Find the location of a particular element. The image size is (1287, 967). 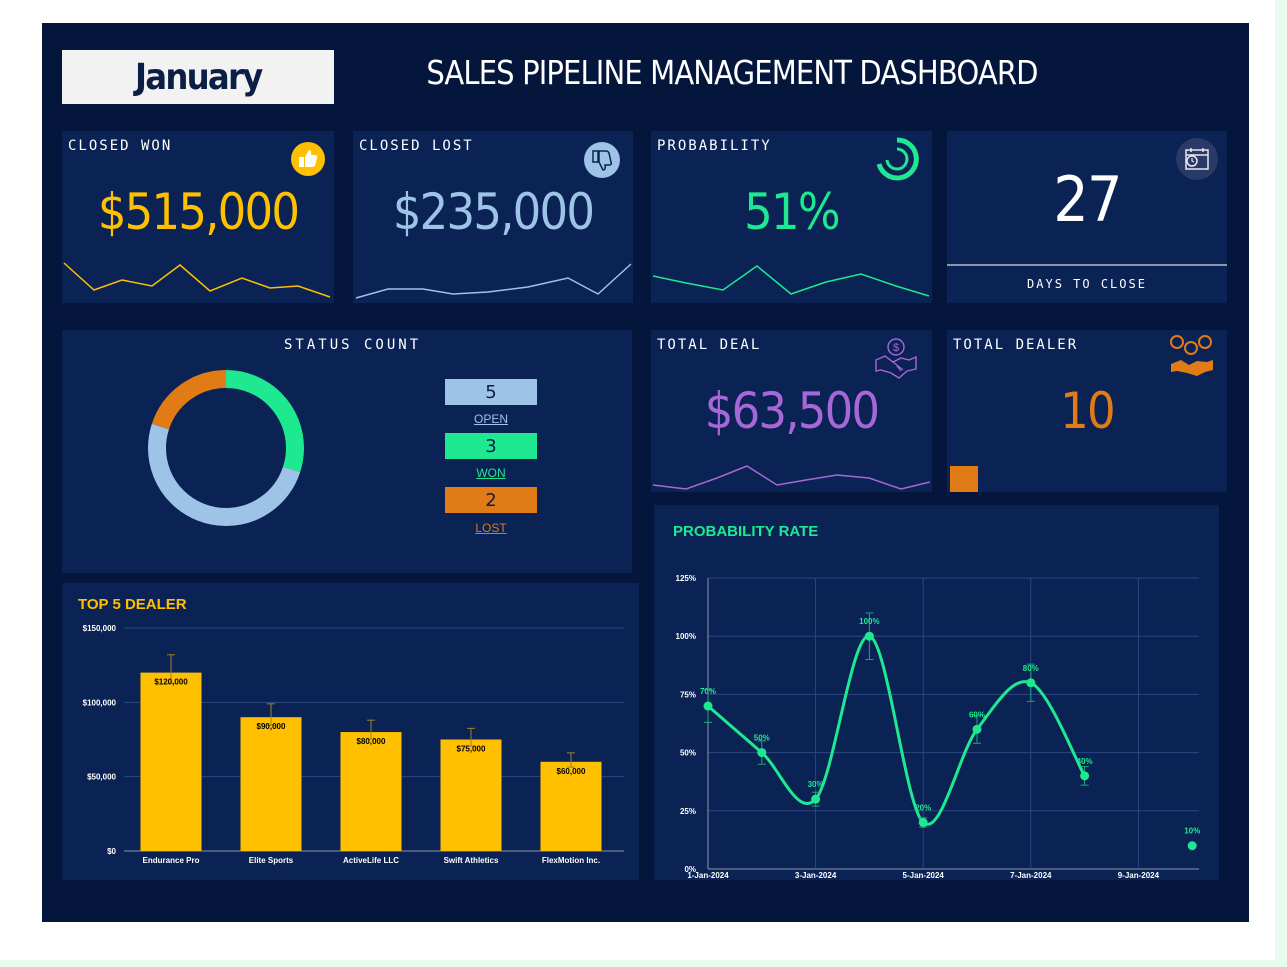

line-x-tick-label: 5-Jan-2024 is located at coordinates (924, 875).